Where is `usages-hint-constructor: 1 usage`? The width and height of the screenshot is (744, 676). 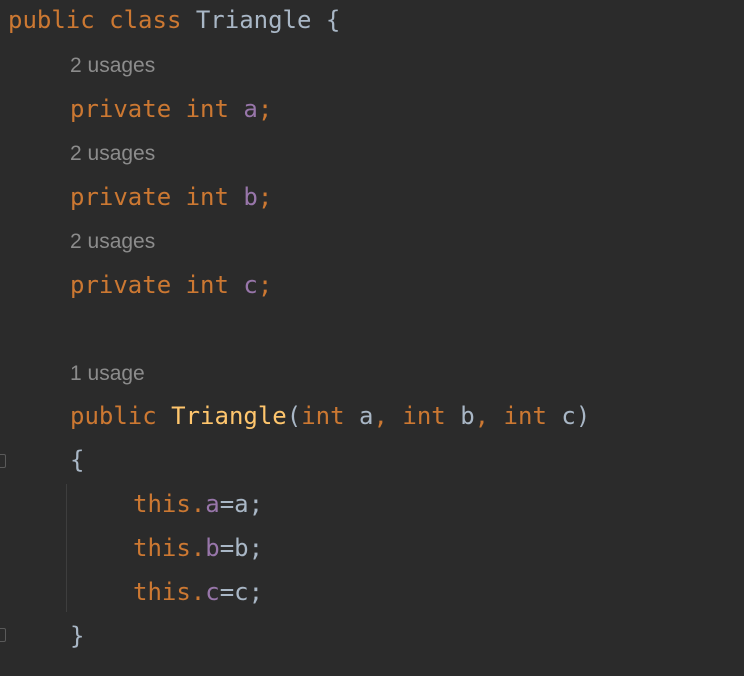 usages-hint-constructor: 1 usage is located at coordinates (107, 374).